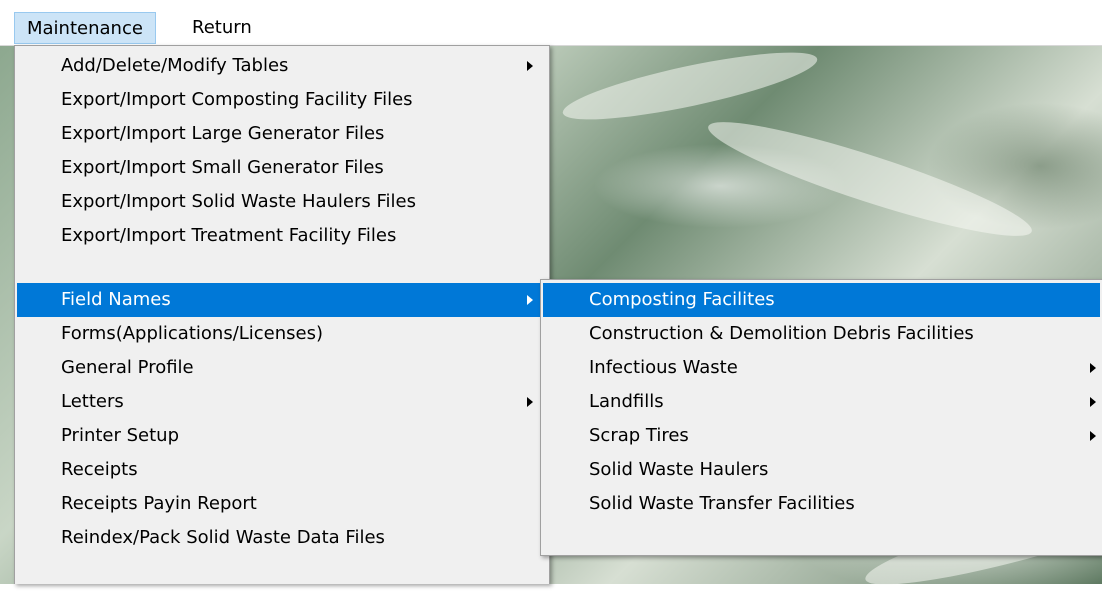 The width and height of the screenshot is (1102, 601). What do you see at coordinates (116, 299) in the screenshot?
I see `menu-item-label: Field Names` at bounding box center [116, 299].